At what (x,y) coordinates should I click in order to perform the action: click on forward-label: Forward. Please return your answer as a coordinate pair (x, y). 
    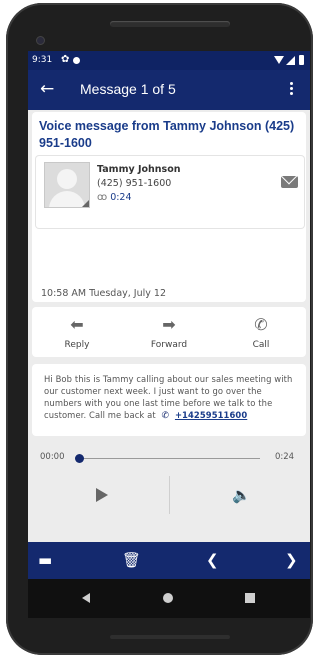
    Looking at the image, I should click on (169, 345).